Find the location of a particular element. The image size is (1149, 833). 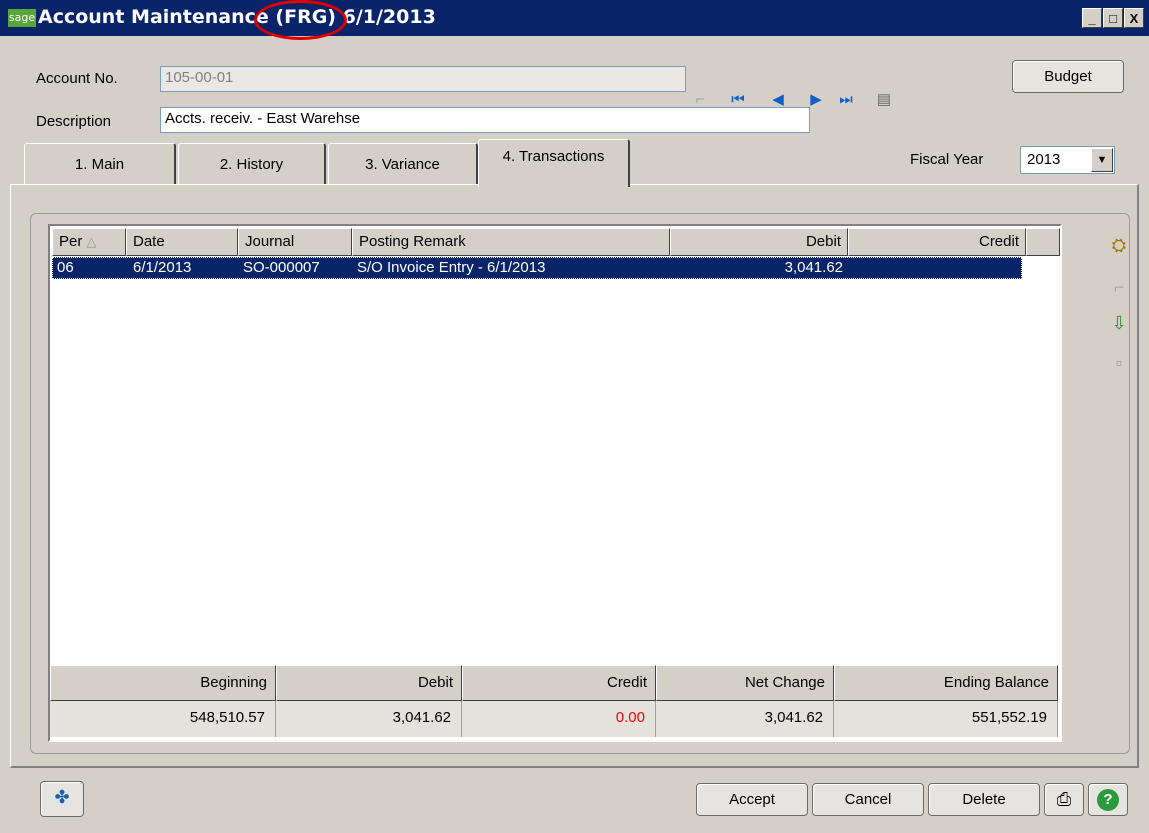

first-record-icon: ⏮ is located at coordinates (738, 100).